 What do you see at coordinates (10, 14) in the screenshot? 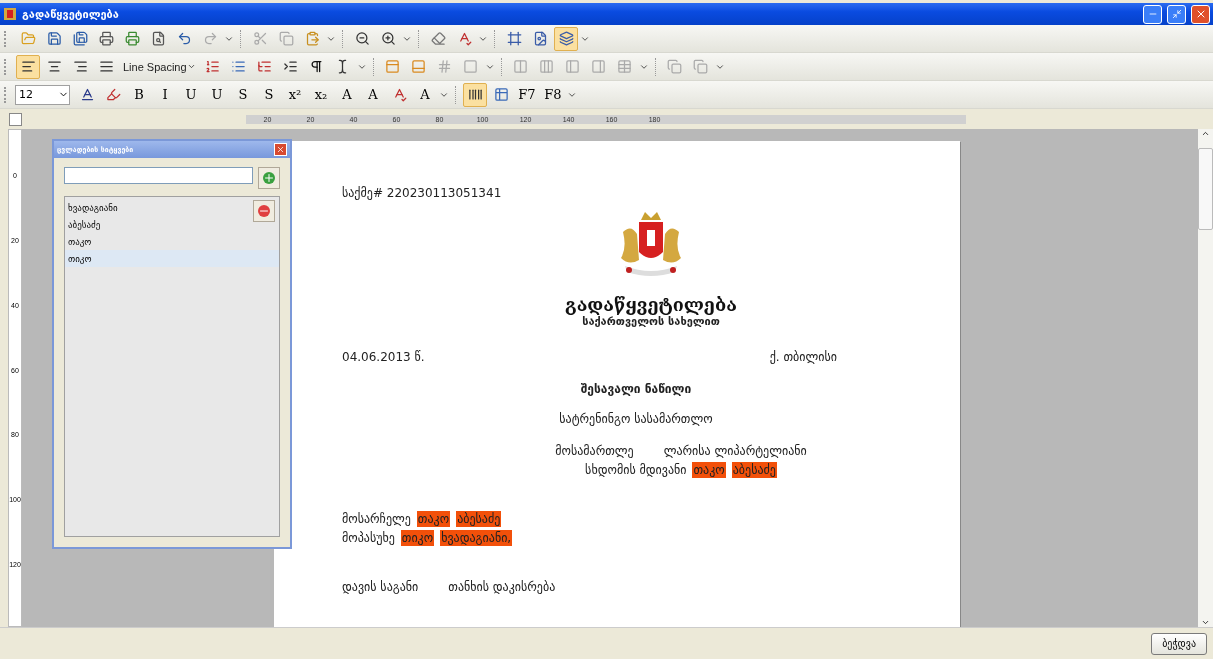
I see `emblem-icon` at bounding box center [10, 14].